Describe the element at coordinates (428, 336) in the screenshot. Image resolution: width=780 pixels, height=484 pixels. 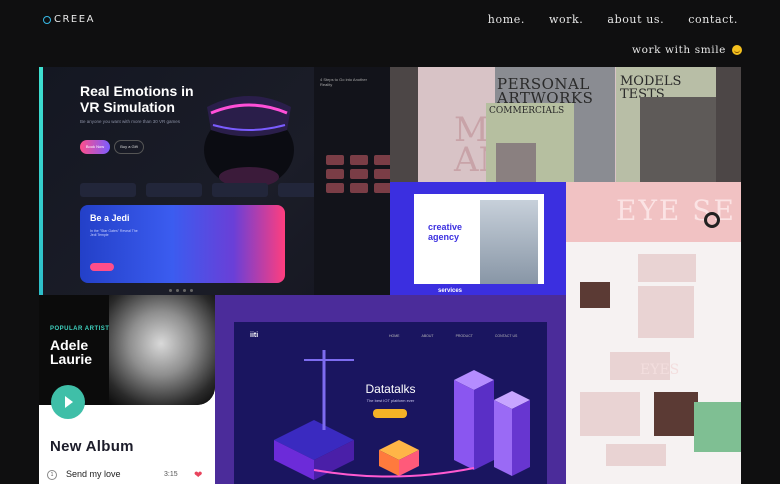
I see `datatalks-nav-item: ABOUT` at that location.